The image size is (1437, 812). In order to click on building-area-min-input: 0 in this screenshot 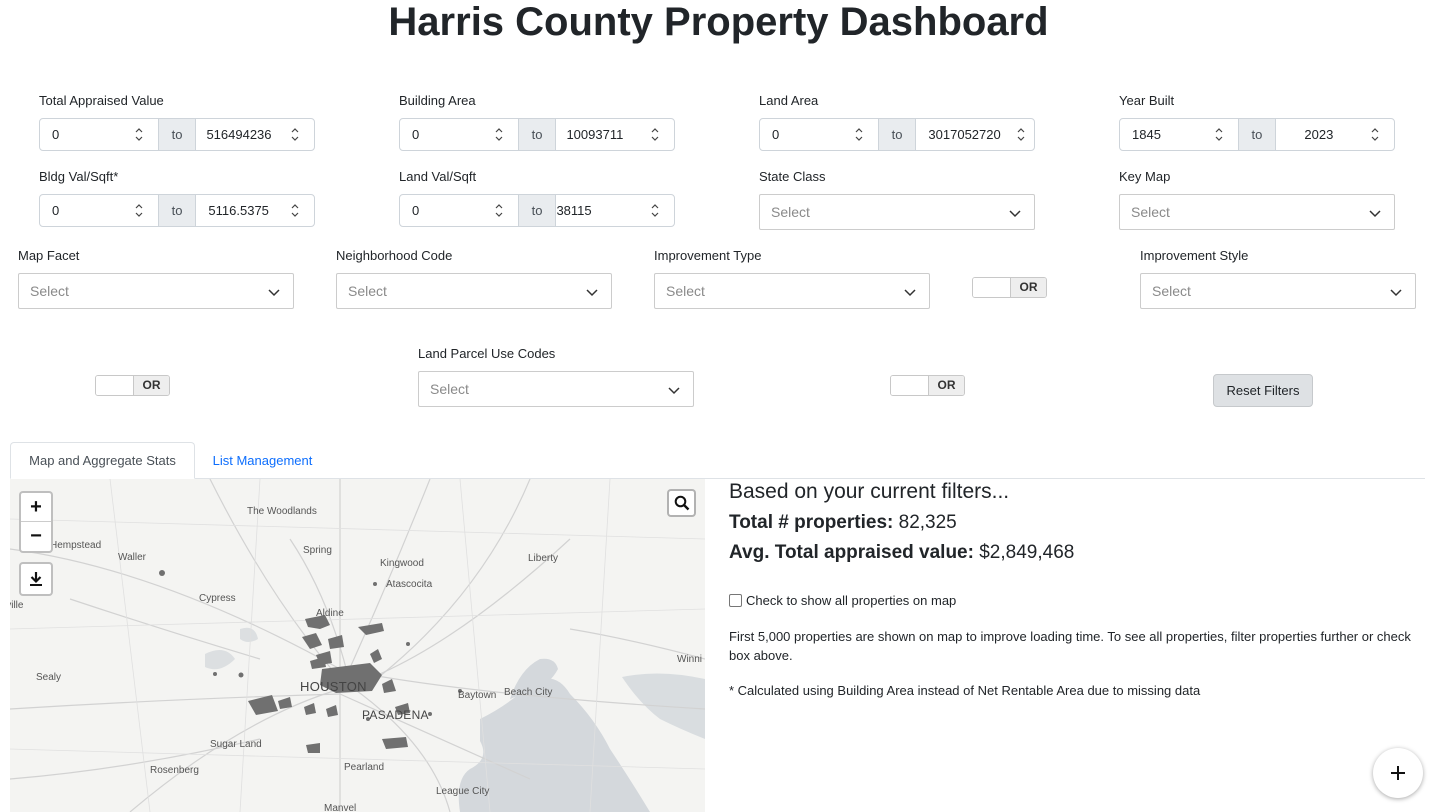, I will do `click(459, 134)`.